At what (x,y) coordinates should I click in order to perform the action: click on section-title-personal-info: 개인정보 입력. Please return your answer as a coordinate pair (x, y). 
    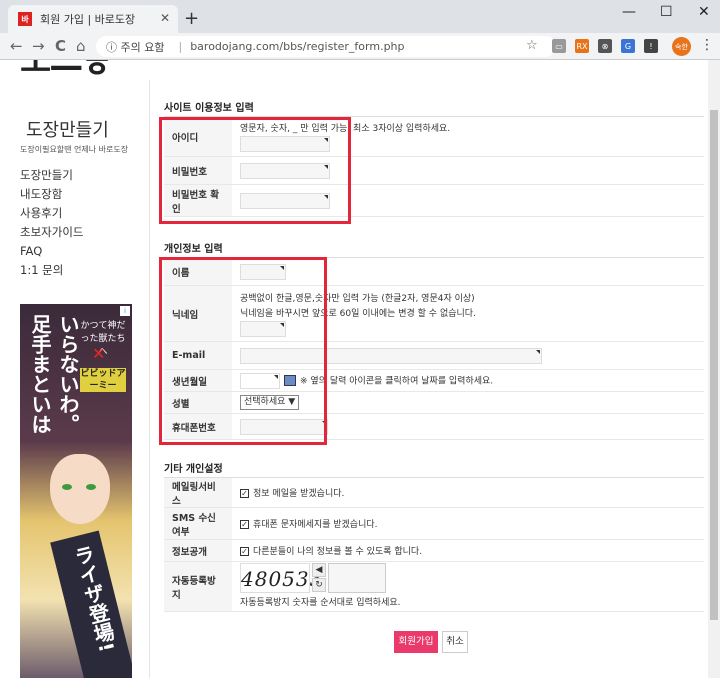
    Looking at the image, I should click on (193, 249).